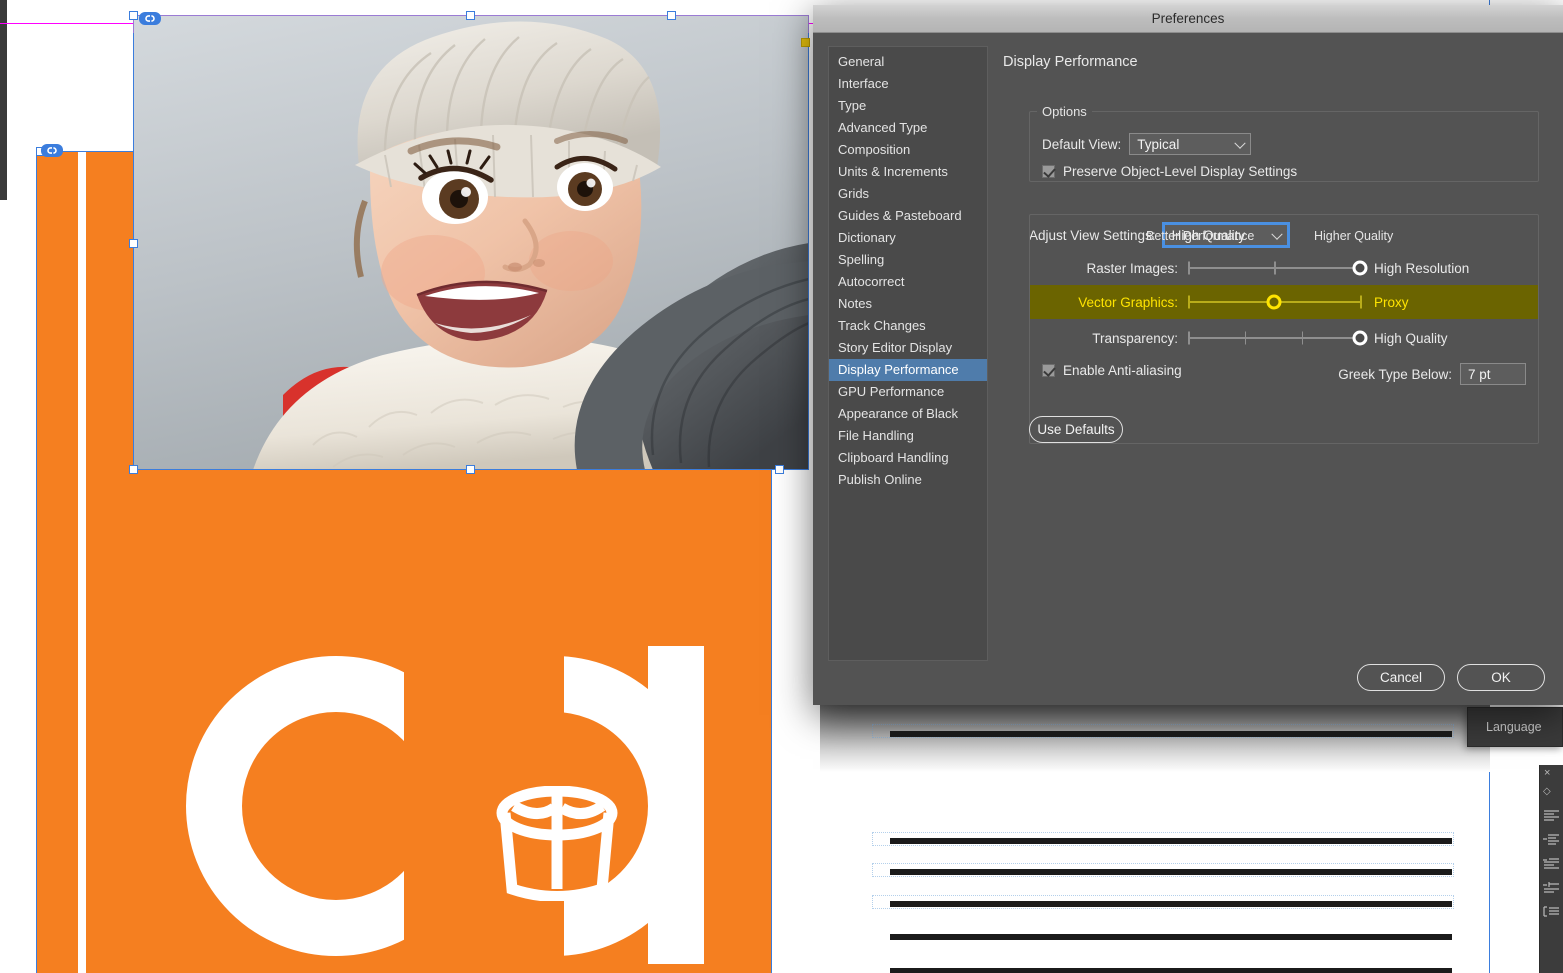  Describe the element at coordinates (1240, 143) in the screenshot. I see `chevron-down-icon` at that location.